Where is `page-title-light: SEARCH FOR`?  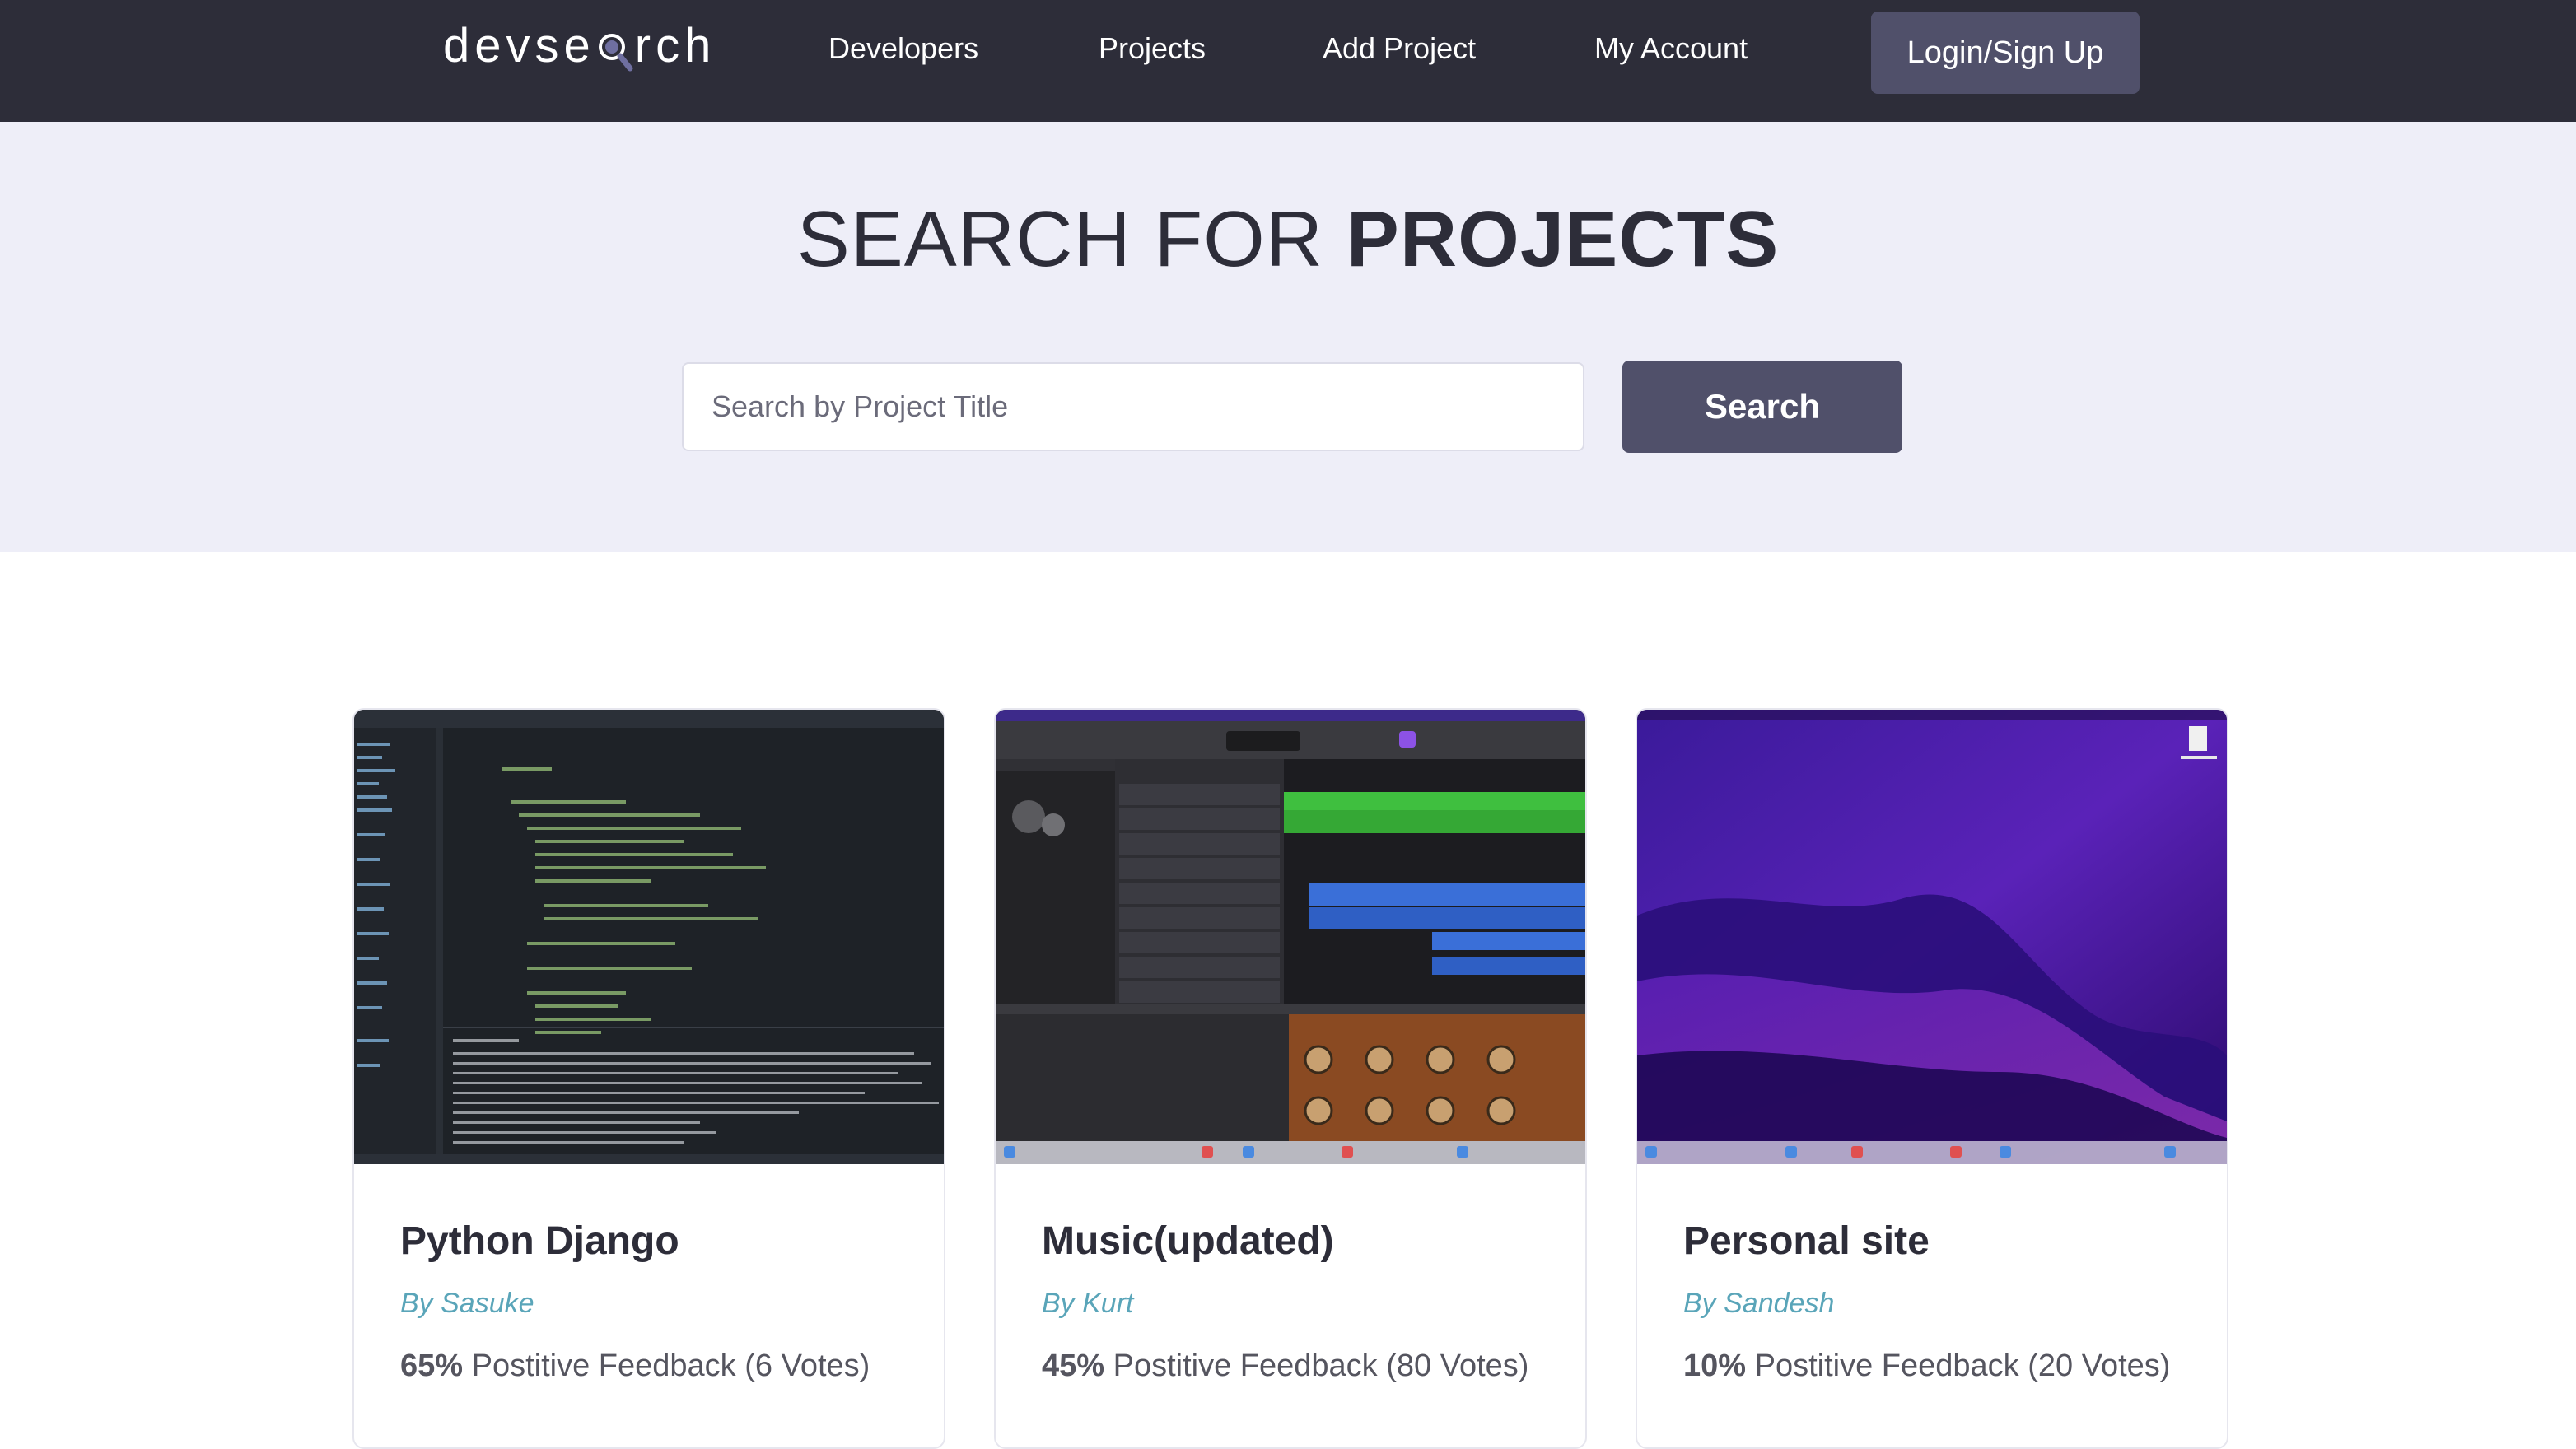 page-title-light: SEARCH FOR is located at coordinates (1071, 239).